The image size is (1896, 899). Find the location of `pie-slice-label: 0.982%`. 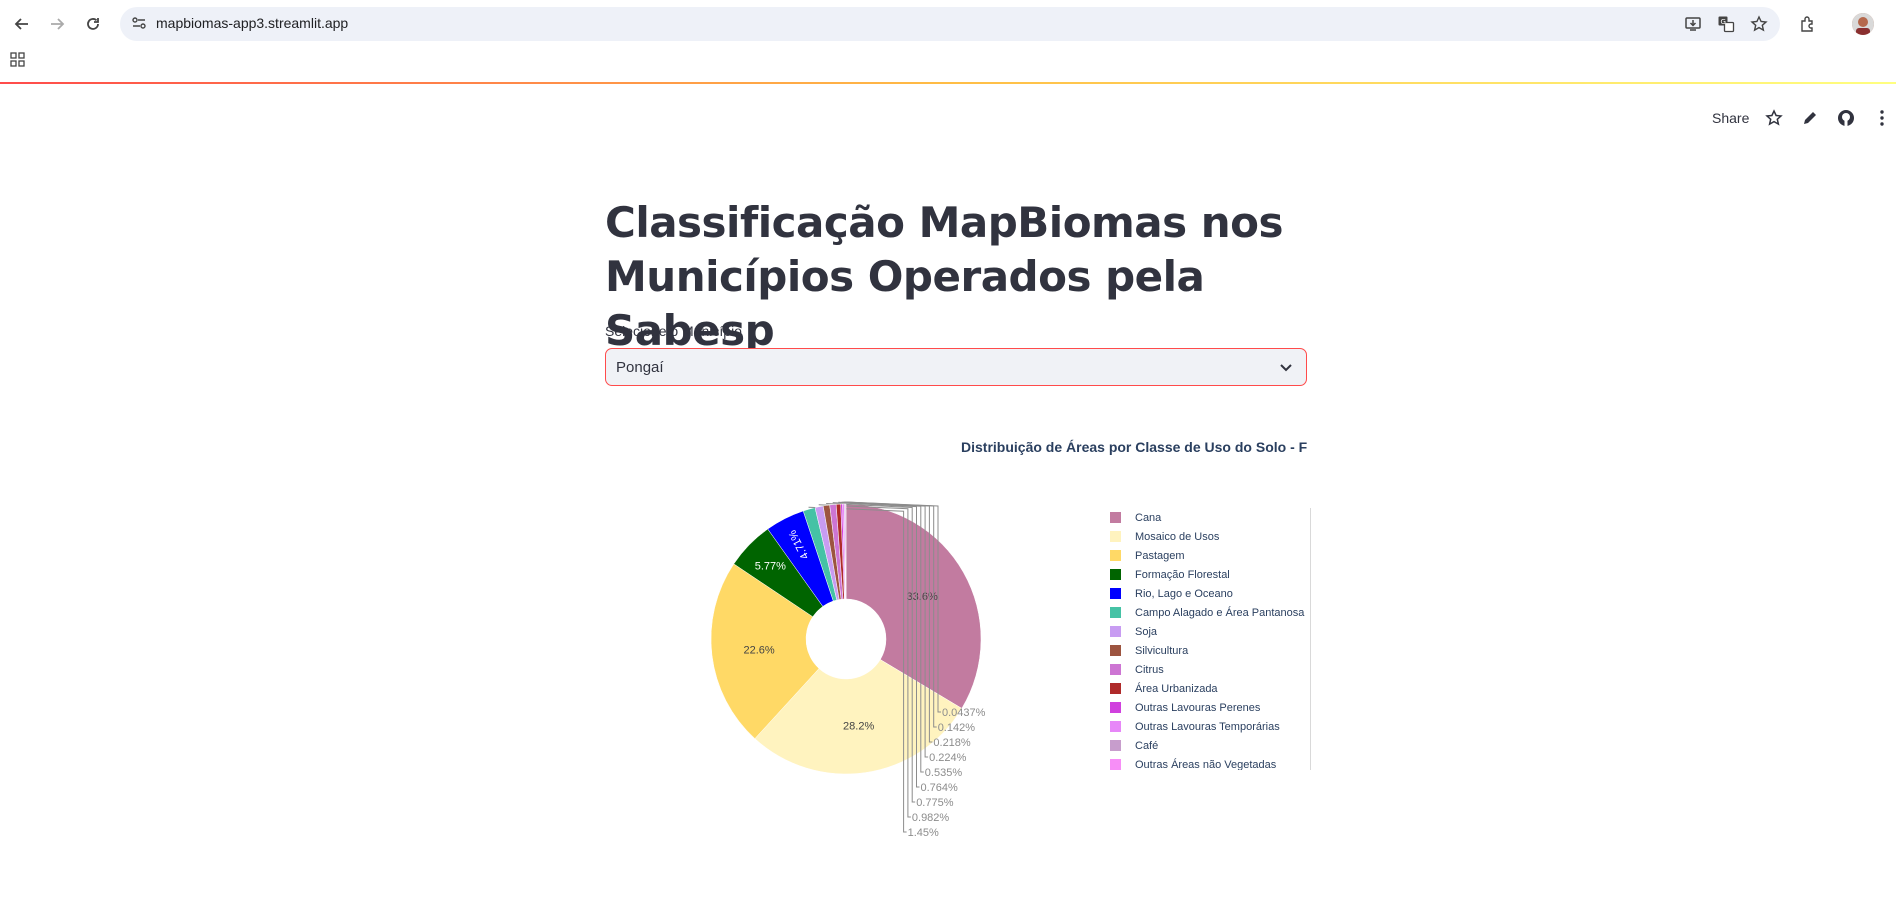

pie-slice-label: 0.982% is located at coordinates (931, 818).